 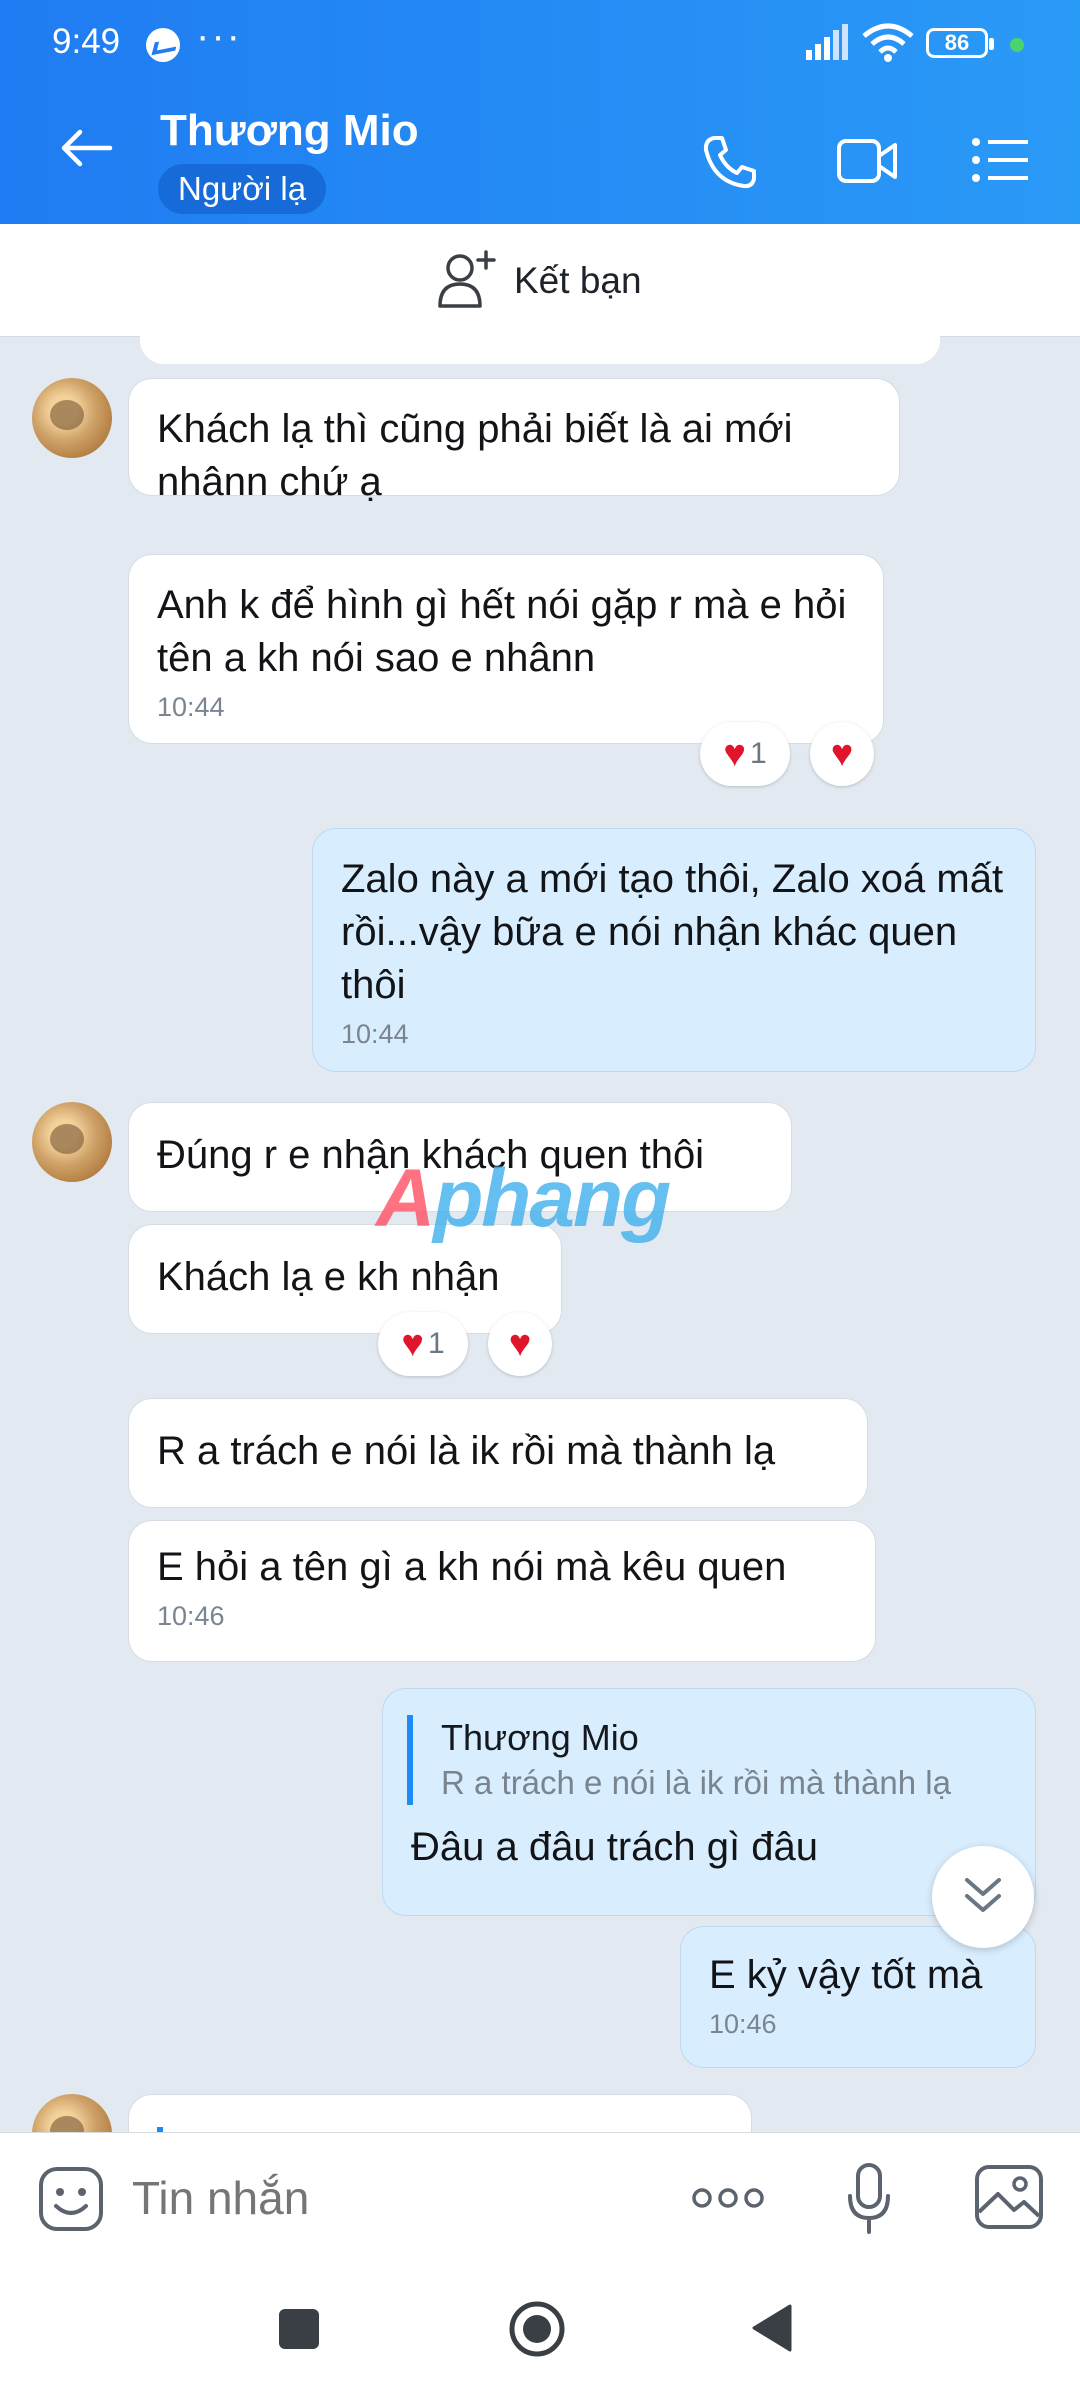 I want to click on double-chevron-down-icon, so click(x=983, y=1895).